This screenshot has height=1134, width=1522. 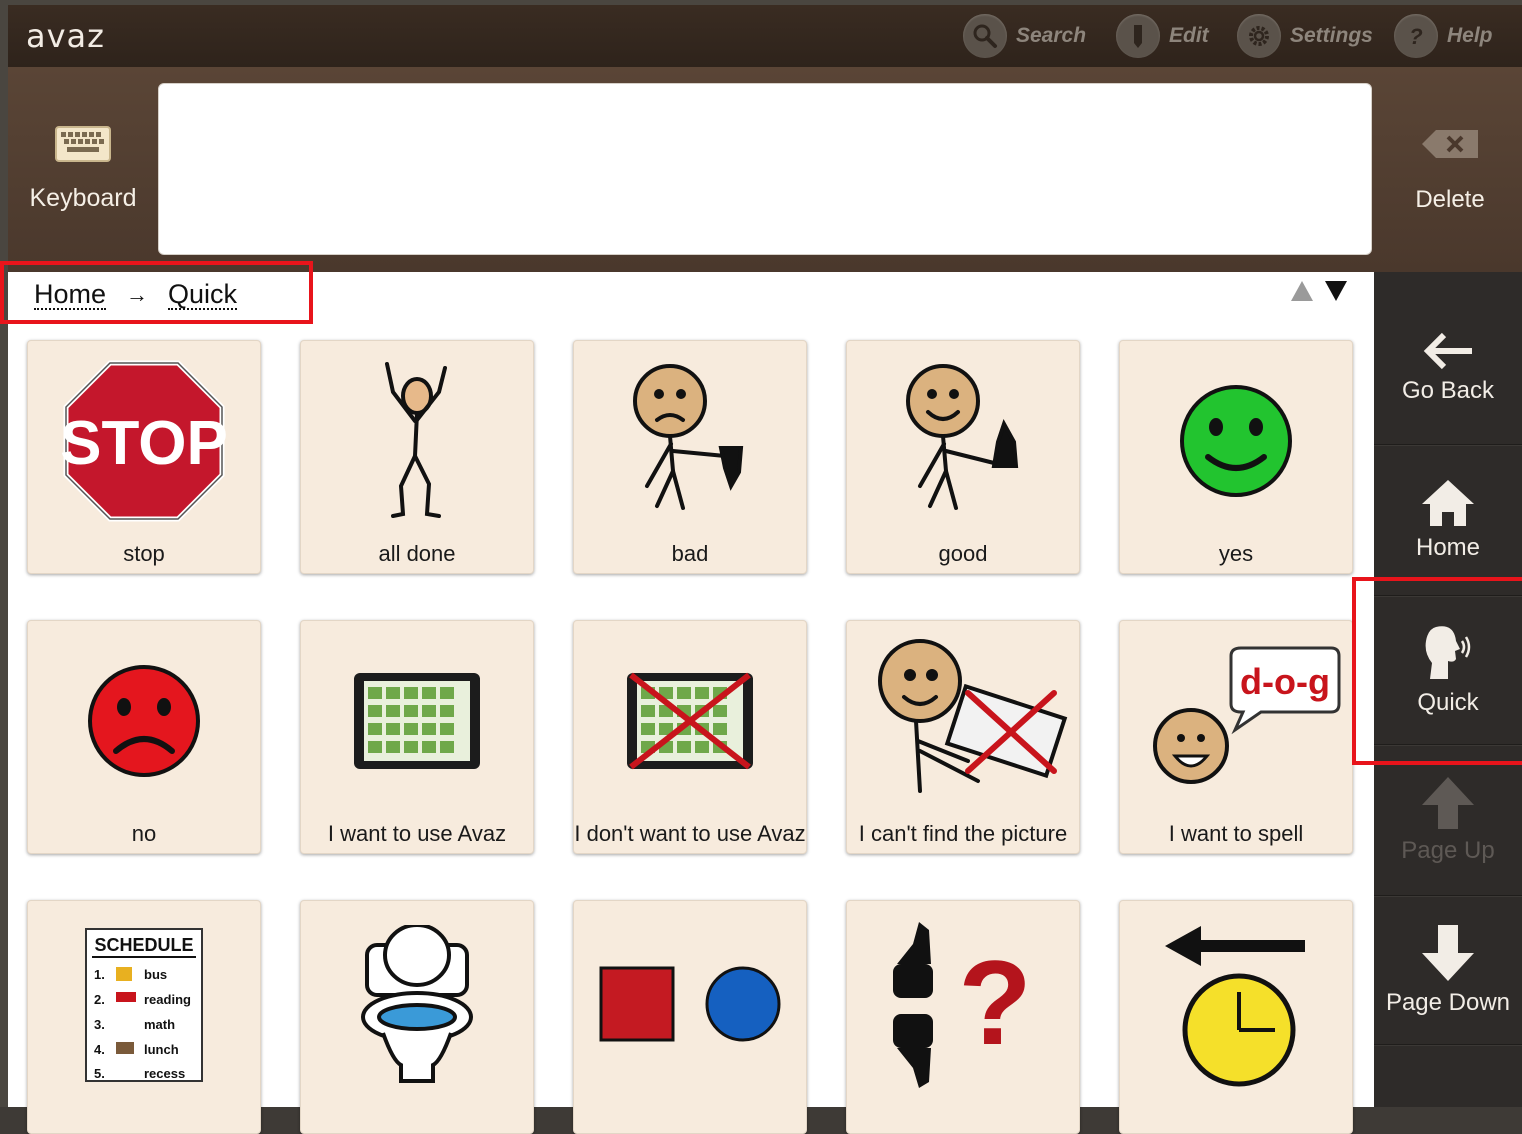 What do you see at coordinates (83, 198) in the screenshot?
I see `keyboard-label: Keyboard` at bounding box center [83, 198].